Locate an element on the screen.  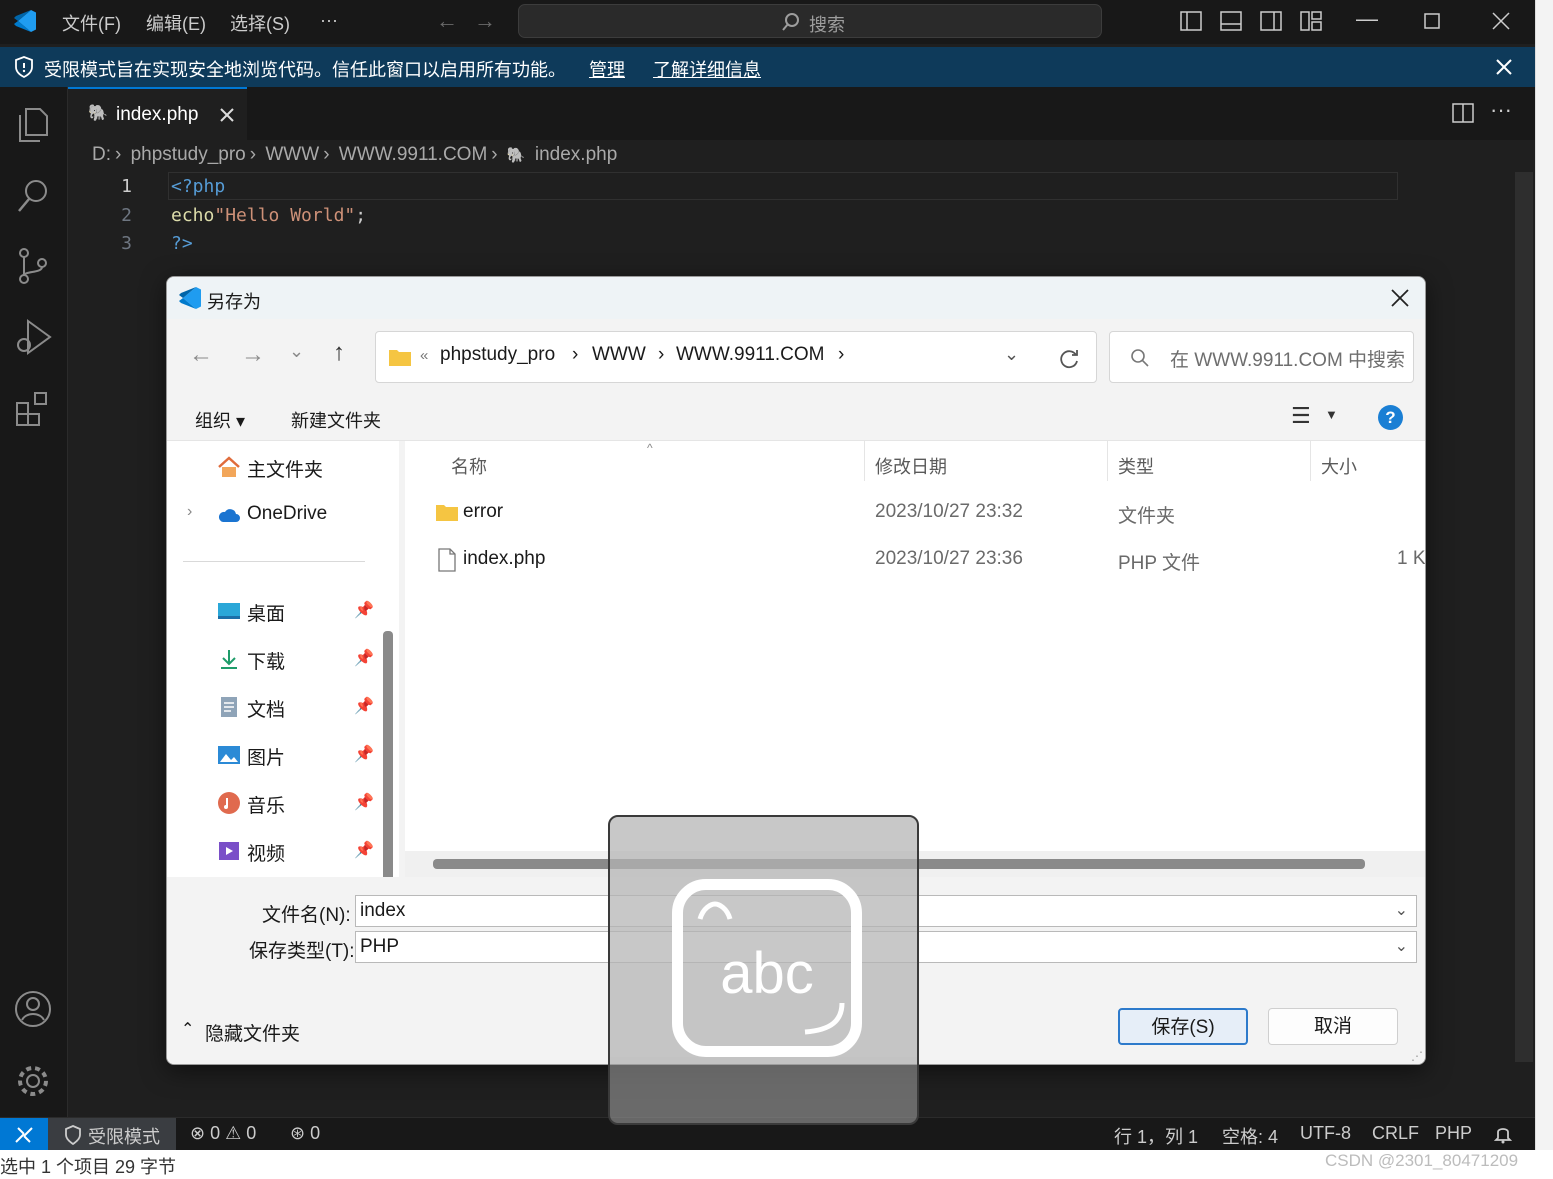
address-dropdown-icon: ⌄ is located at coordinates (1011, 354).